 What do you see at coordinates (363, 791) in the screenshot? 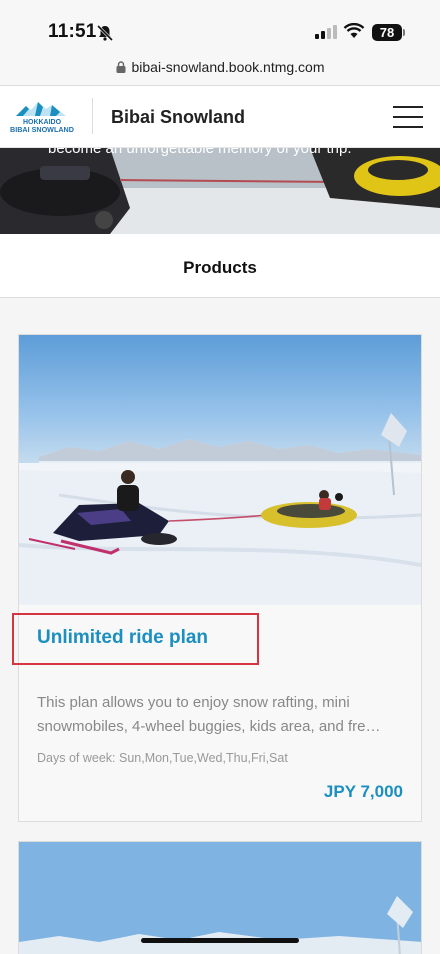
I see `product-price: JPY 7,000` at bounding box center [363, 791].